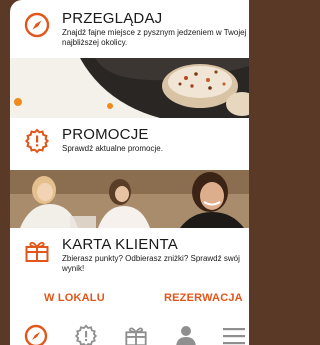 This screenshot has height=345, width=320. What do you see at coordinates (129, 199) in the screenshot?
I see `people-banner-image` at bounding box center [129, 199].